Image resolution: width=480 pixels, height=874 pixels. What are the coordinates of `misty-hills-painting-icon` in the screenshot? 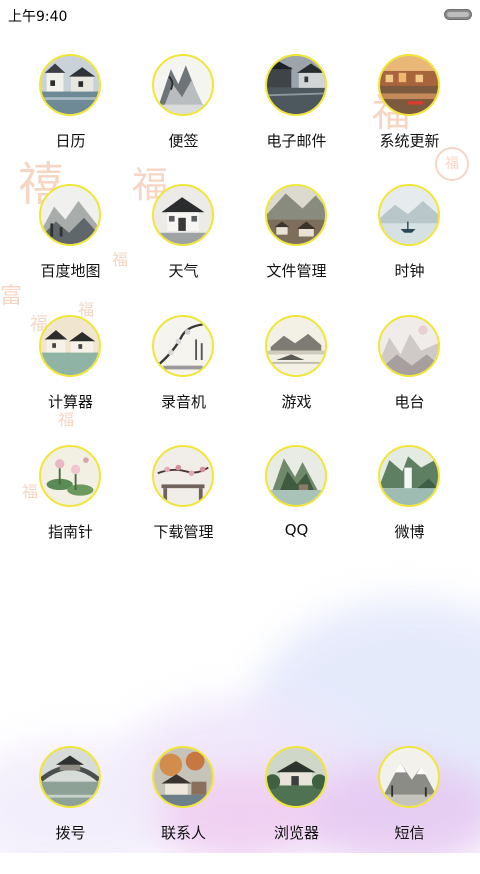 It's located at (70, 215).